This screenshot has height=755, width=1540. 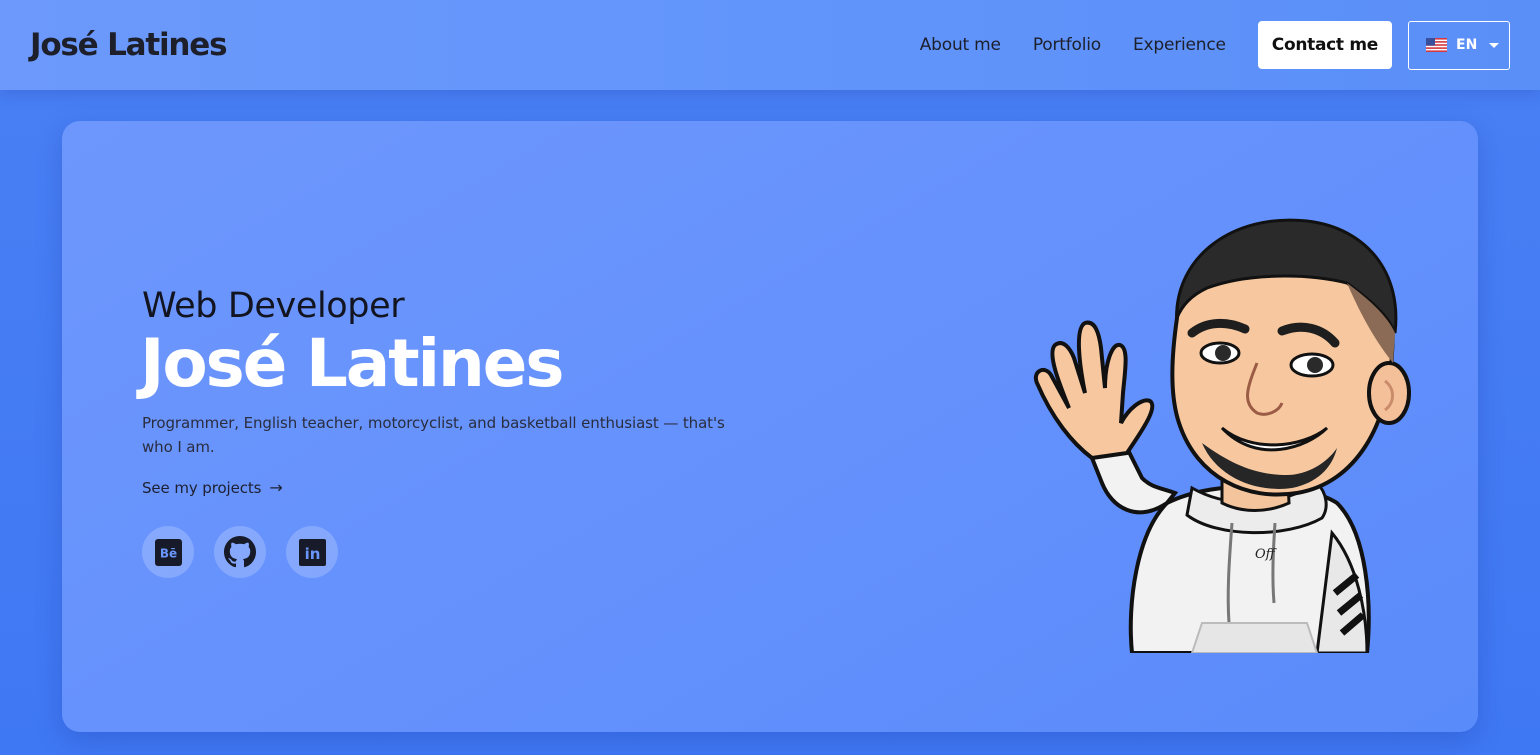 What do you see at coordinates (1067, 45) in the screenshot?
I see `nav-portfolio: Portfolio` at bounding box center [1067, 45].